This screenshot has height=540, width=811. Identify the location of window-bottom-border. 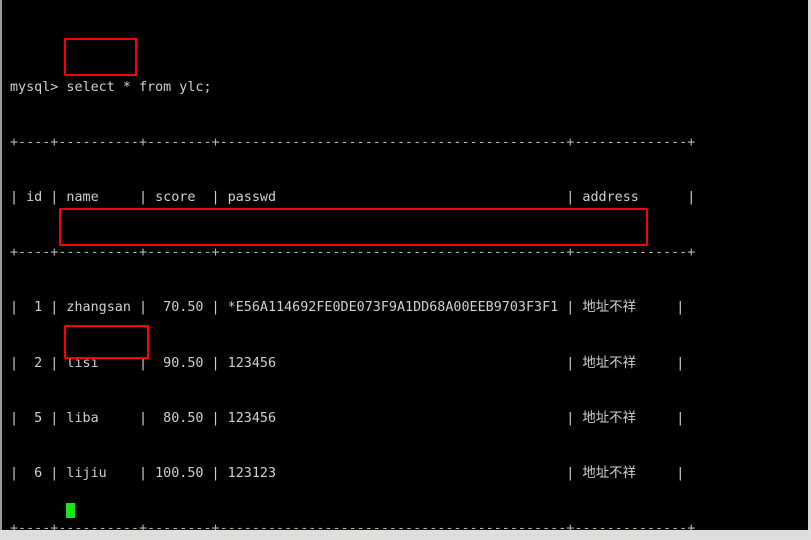
(405, 535).